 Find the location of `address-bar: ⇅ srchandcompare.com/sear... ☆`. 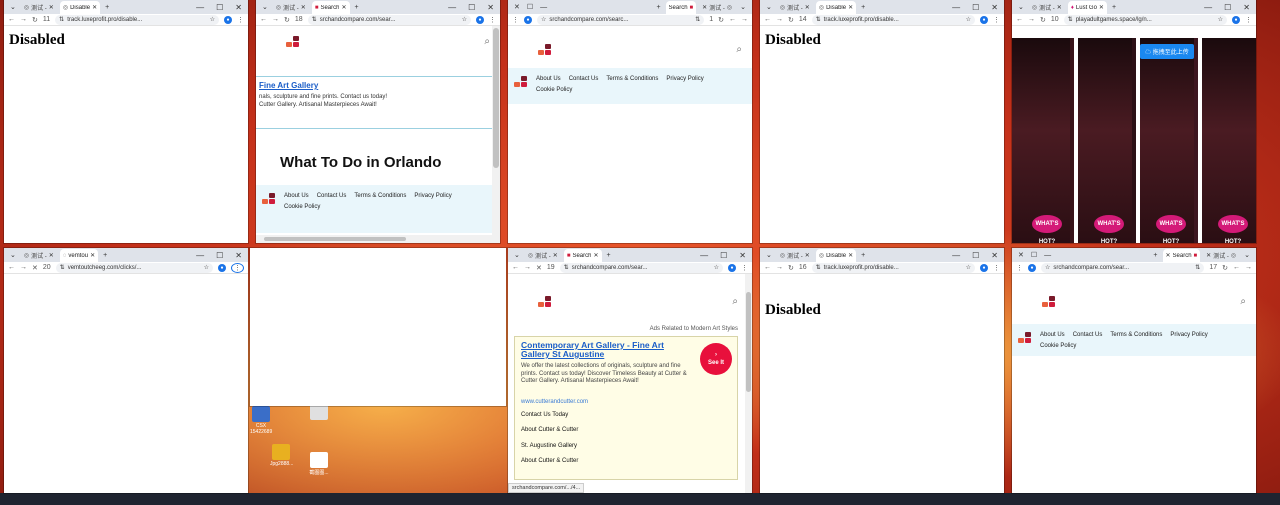

address-bar: ⇅ srchandcompare.com/sear... ☆ is located at coordinates (389, 19).